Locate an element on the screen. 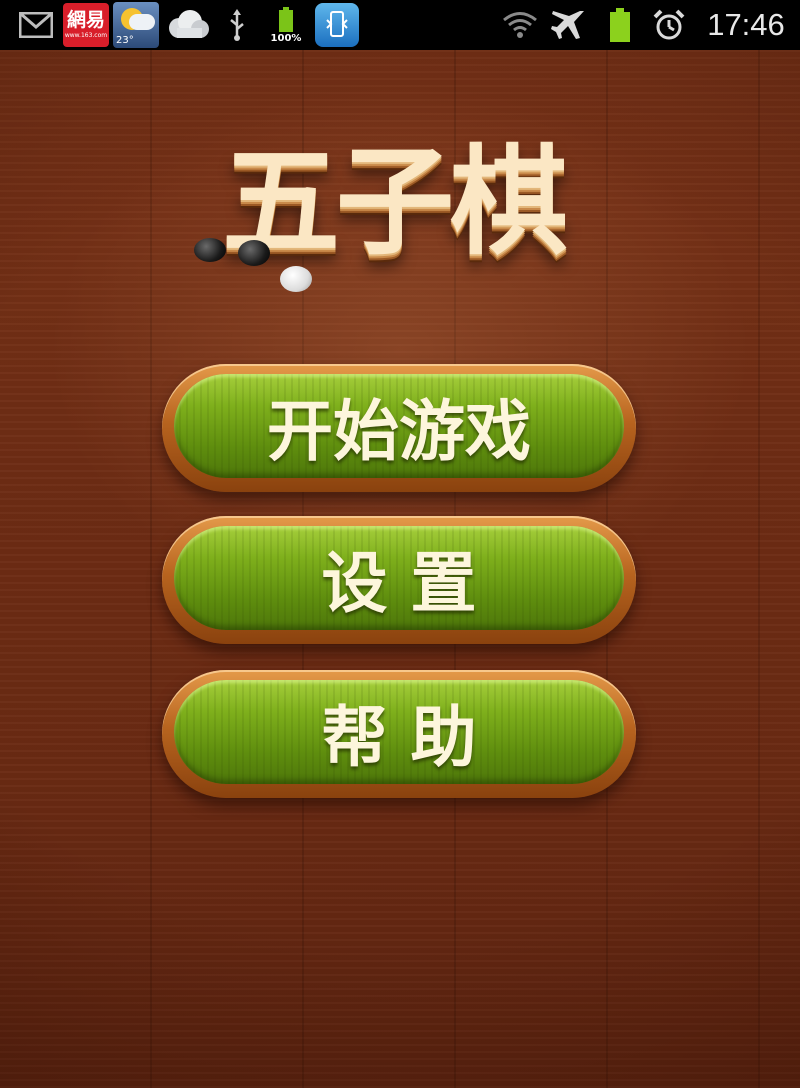  usb-icon is located at coordinates (237, 25).